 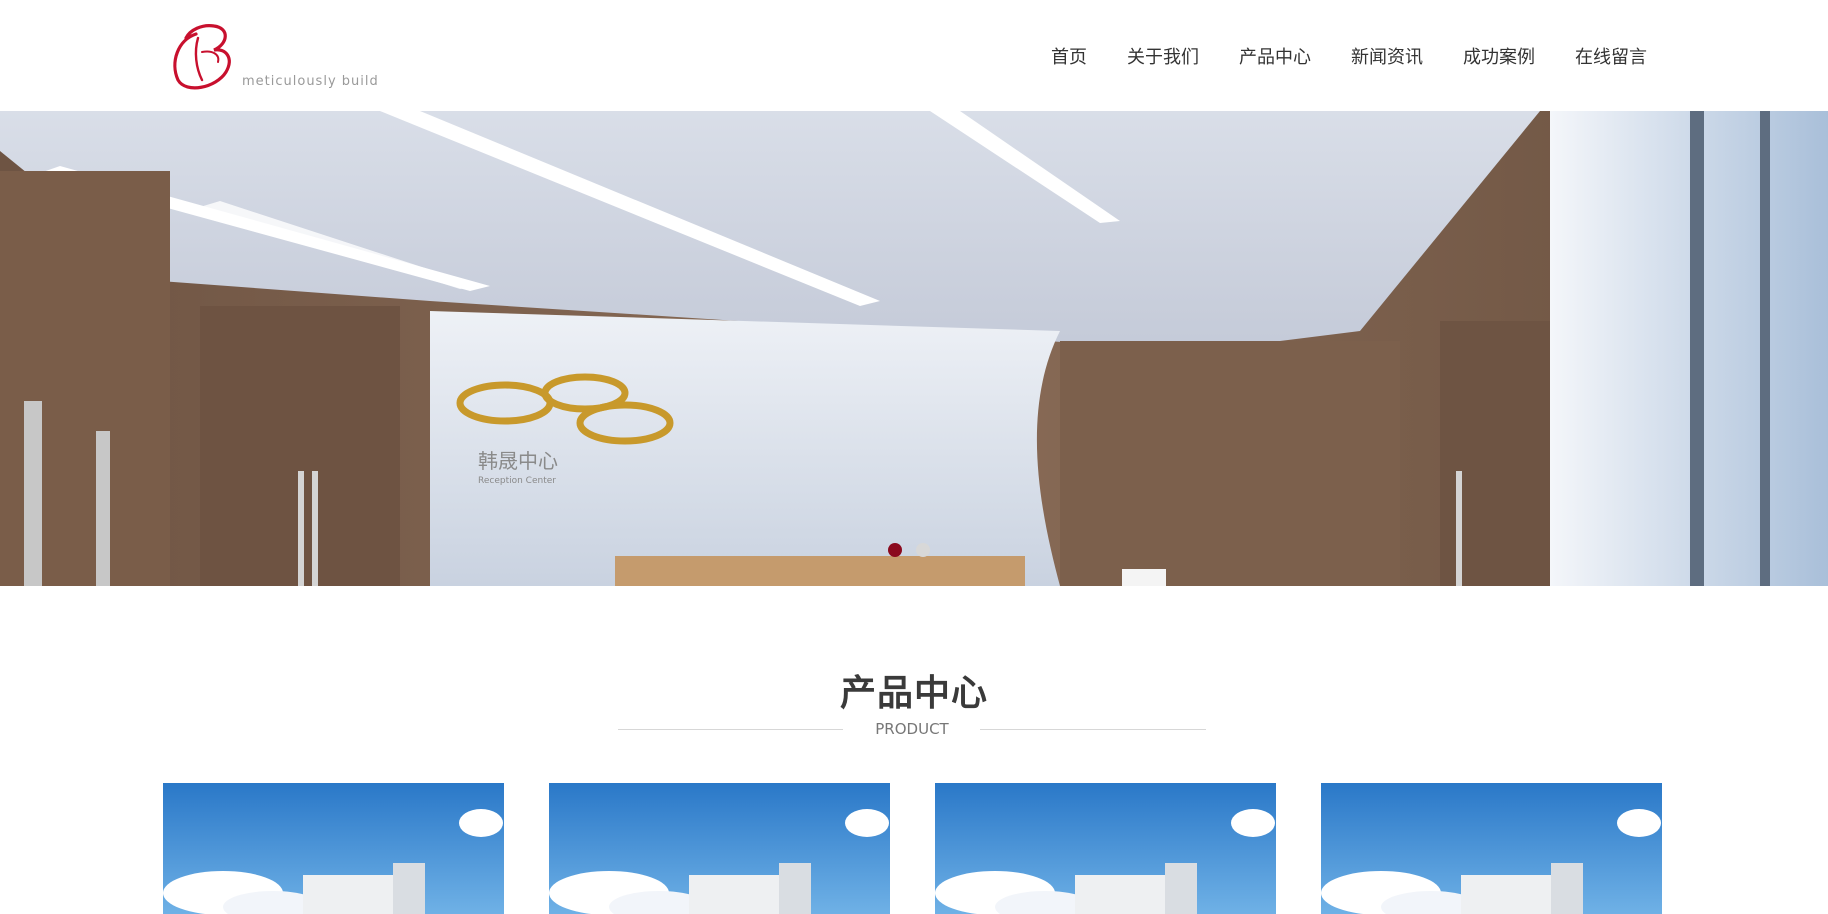 I want to click on banner-sign-subtext: Reception Center, so click(x=517, y=481).